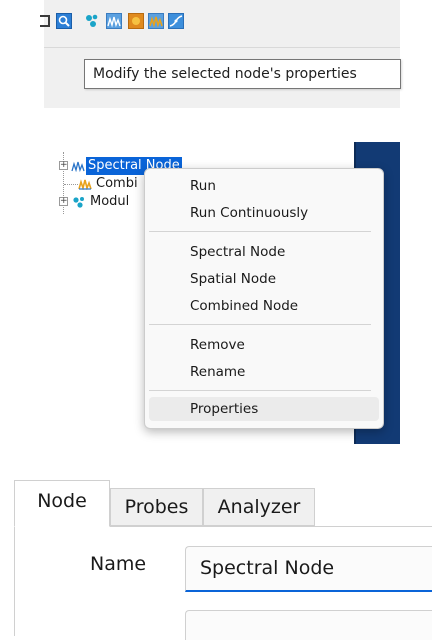  Describe the element at coordinates (222, 47) in the screenshot. I see `toolbar-separator` at that location.